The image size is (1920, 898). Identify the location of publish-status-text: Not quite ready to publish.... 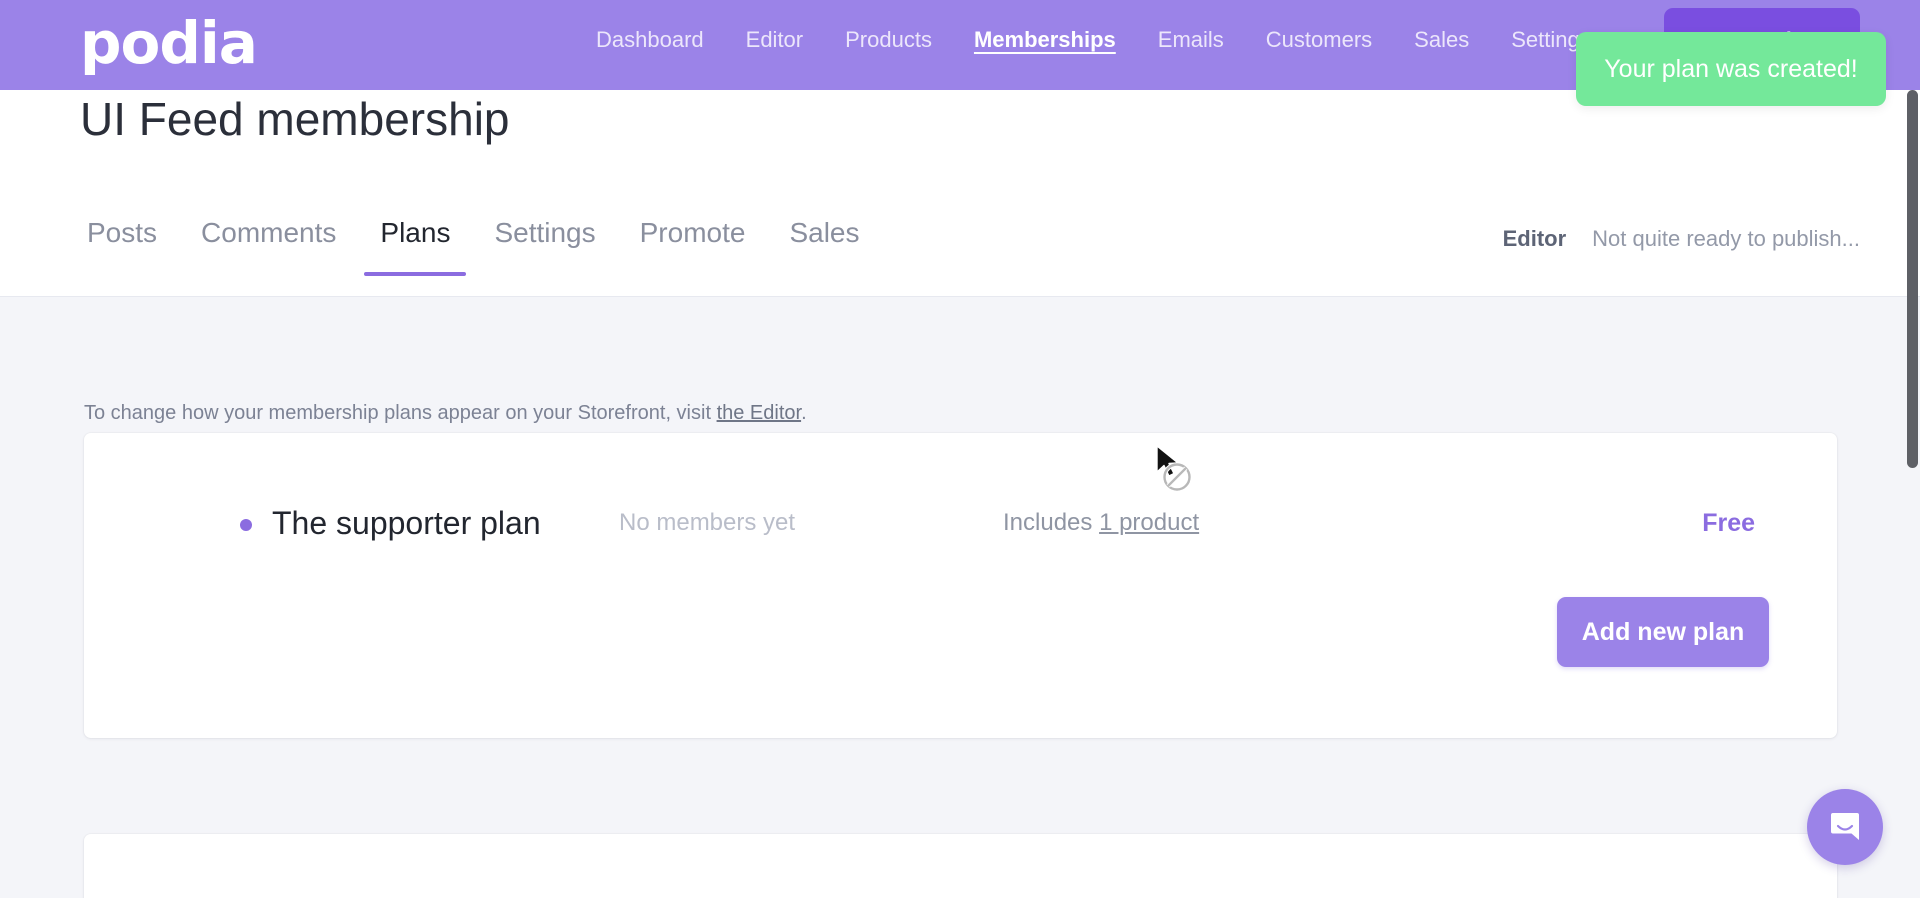
(1726, 238).